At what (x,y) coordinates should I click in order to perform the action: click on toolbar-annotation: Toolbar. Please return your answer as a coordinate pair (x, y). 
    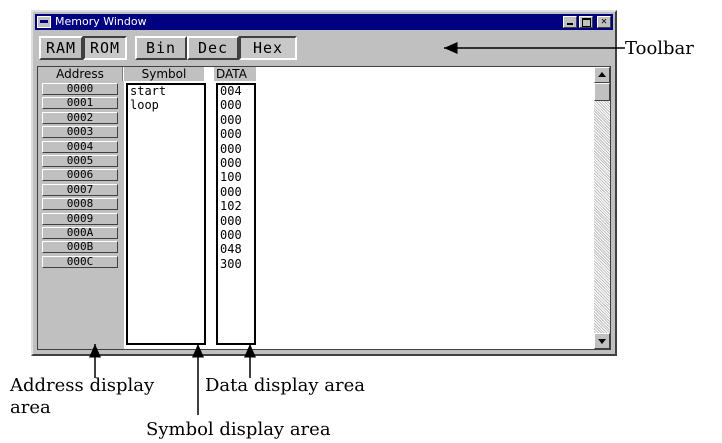
    Looking at the image, I should click on (659, 48).